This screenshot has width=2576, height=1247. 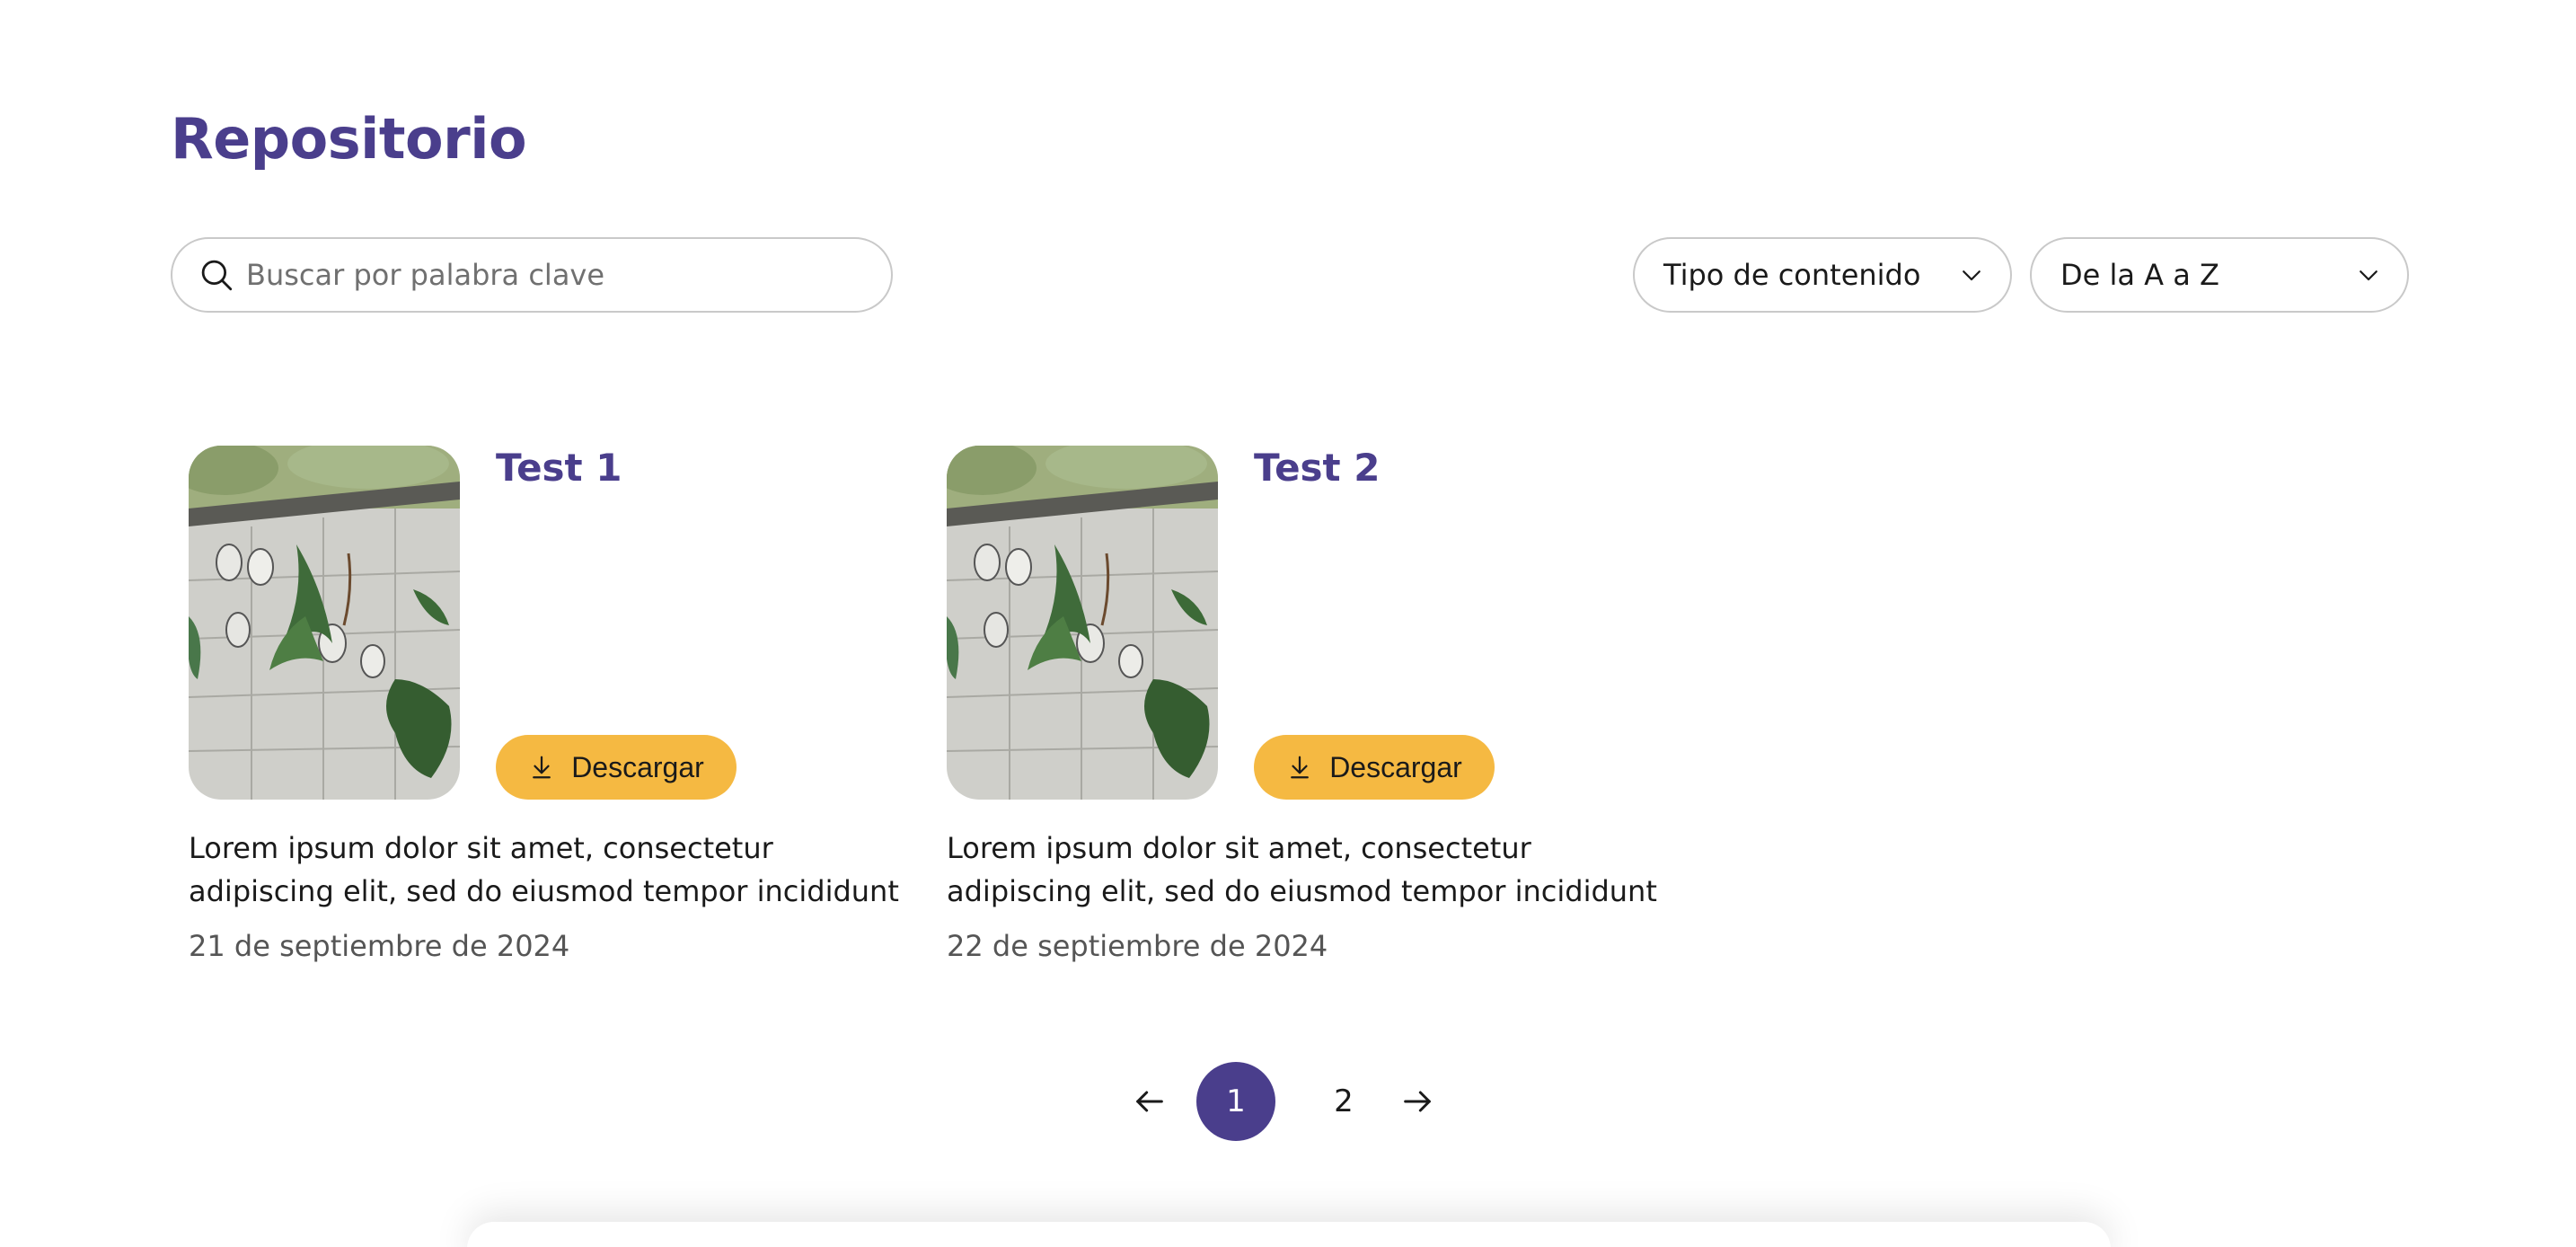 I want to click on card-date: 22 de septiembre de 2024, so click(x=1137, y=946).